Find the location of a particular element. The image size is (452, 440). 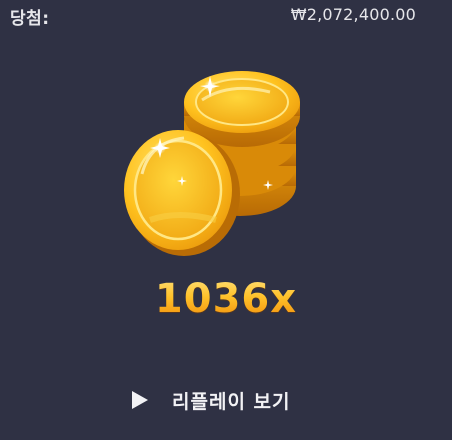

multiplier-value: 1036x is located at coordinates (226, 299).